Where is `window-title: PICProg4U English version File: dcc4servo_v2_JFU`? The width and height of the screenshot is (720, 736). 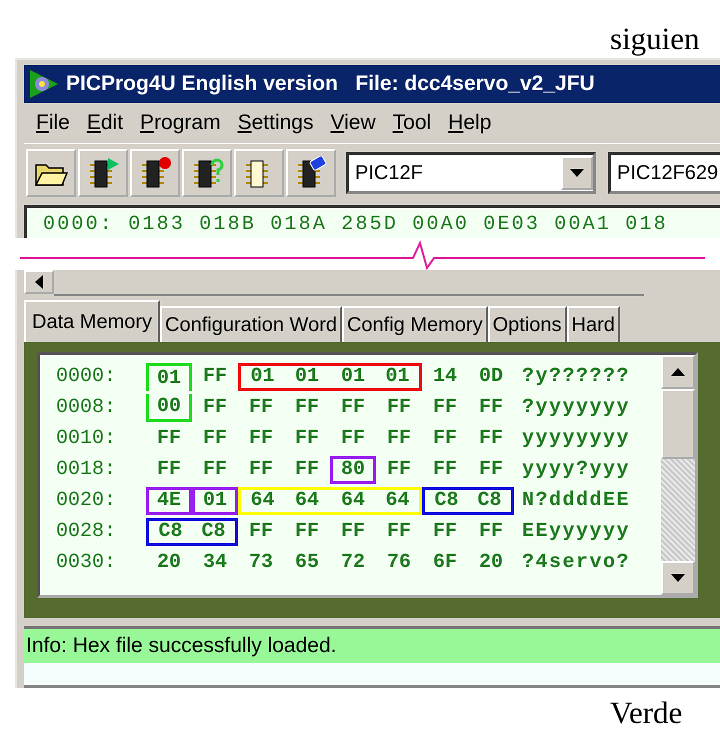 window-title: PICProg4U English version File: dcc4servo_v2_JFU is located at coordinates (330, 84).